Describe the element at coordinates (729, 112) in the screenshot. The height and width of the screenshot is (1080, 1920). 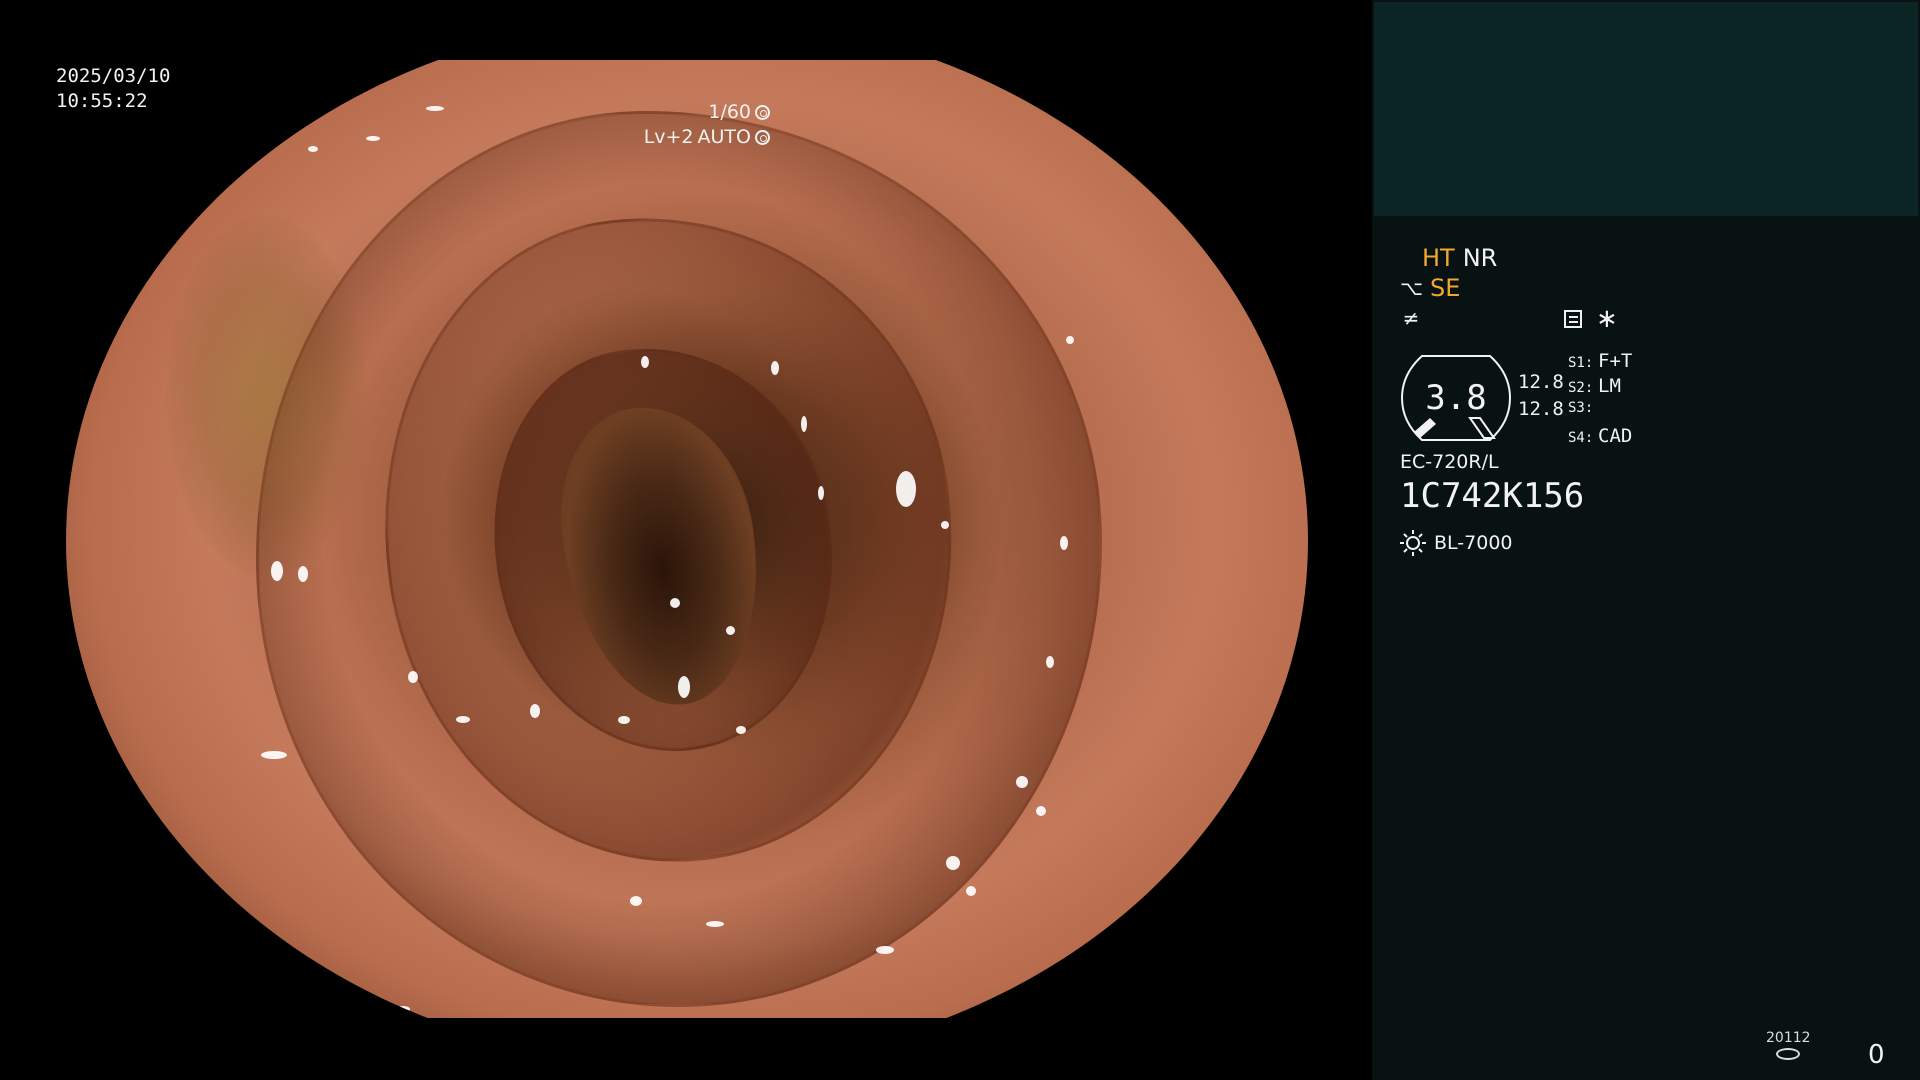
I see `shutter-text: 1/60` at that location.